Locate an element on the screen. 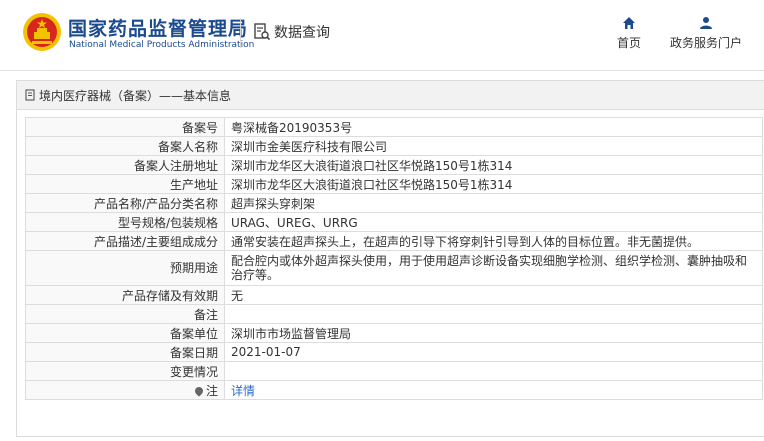  table-row: 备案日期 2021-01-07 is located at coordinates (394, 352).